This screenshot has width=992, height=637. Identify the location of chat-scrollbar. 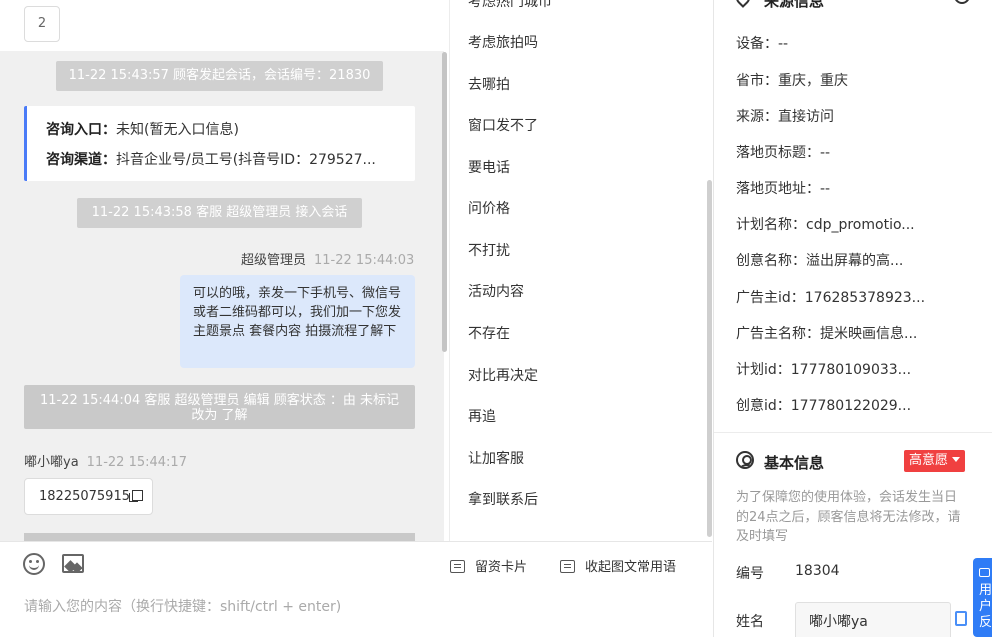
(444, 202).